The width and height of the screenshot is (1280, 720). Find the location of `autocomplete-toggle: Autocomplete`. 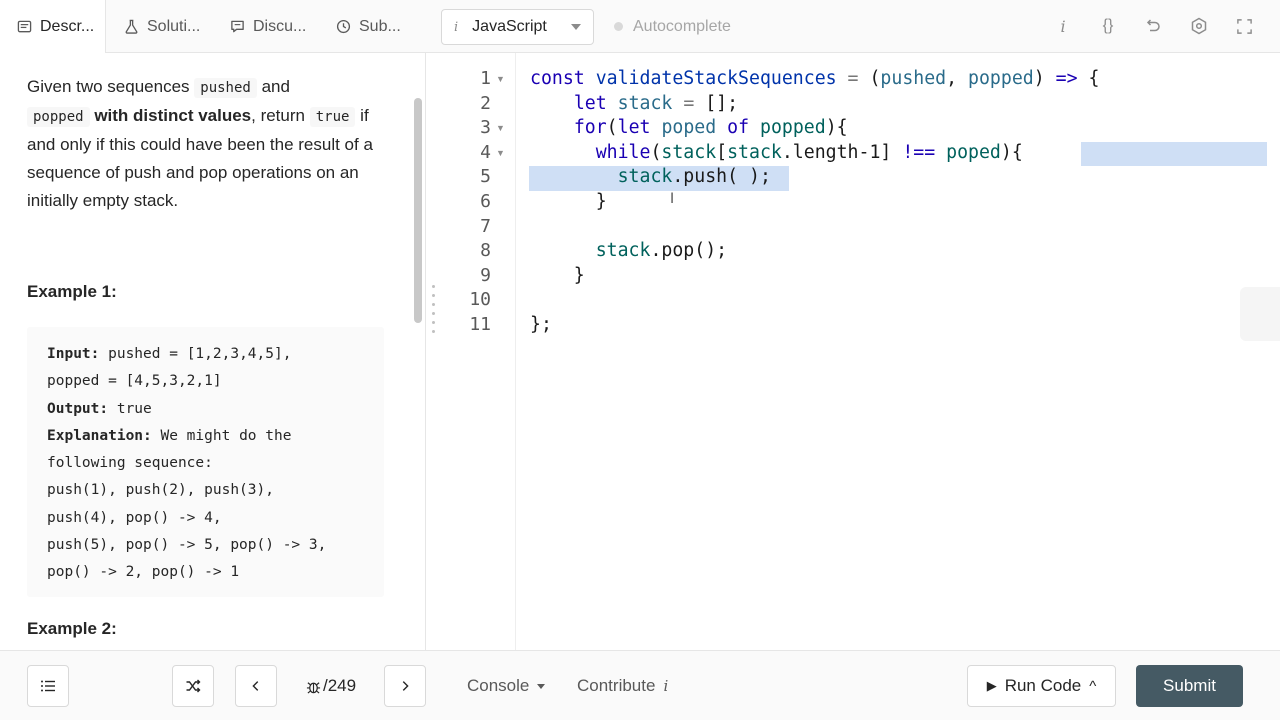

autocomplete-toggle: Autocomplete is located at coordinates (672, 26).